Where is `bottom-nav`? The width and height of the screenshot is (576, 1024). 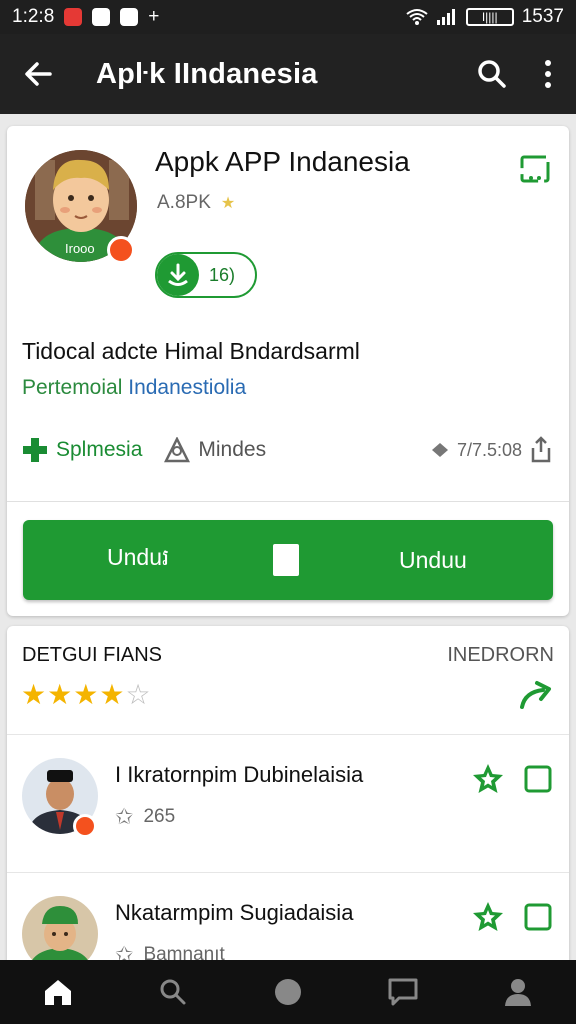
bottom-nav is located at coordinates (288, 992).